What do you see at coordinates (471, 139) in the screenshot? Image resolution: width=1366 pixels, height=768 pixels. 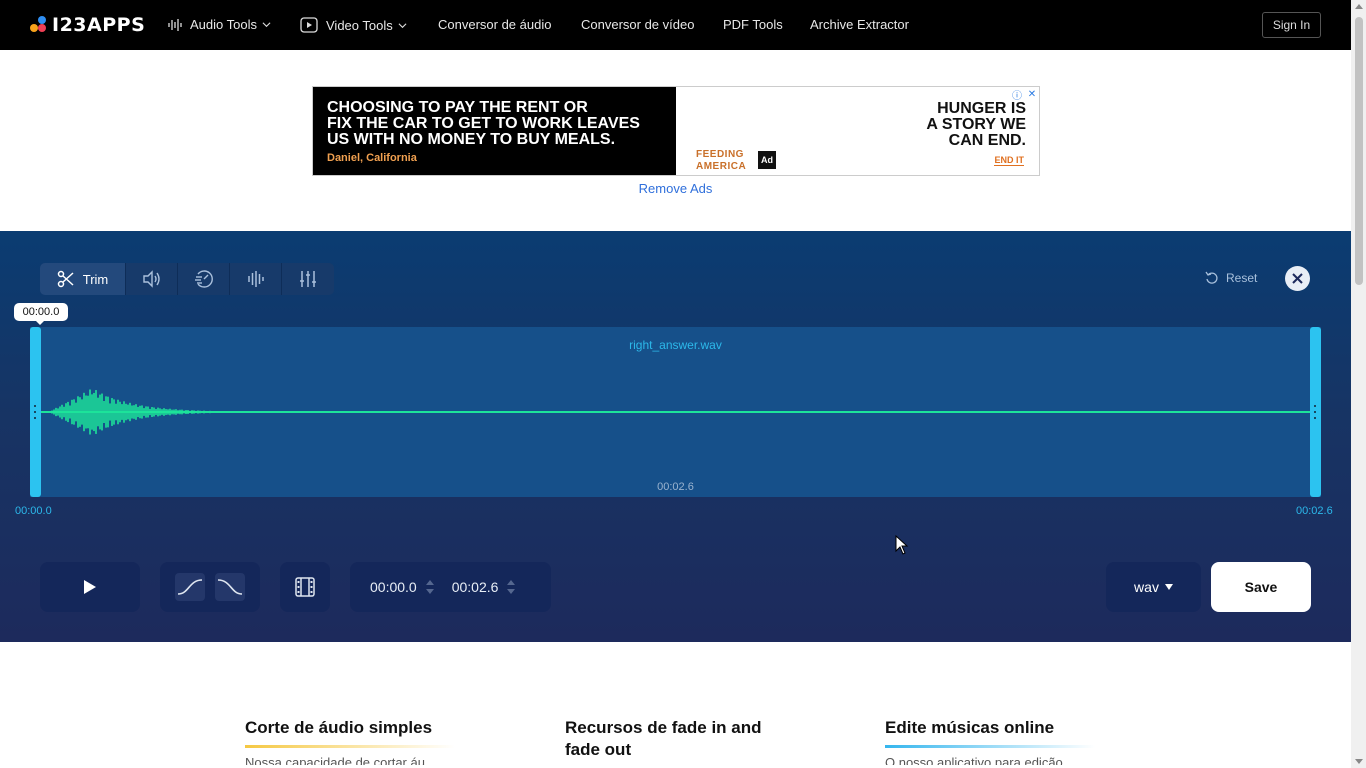 I see `ad-headline-line: US WITH NO MONEY TO BUY MEALS.` at bounding box center [471, 139].